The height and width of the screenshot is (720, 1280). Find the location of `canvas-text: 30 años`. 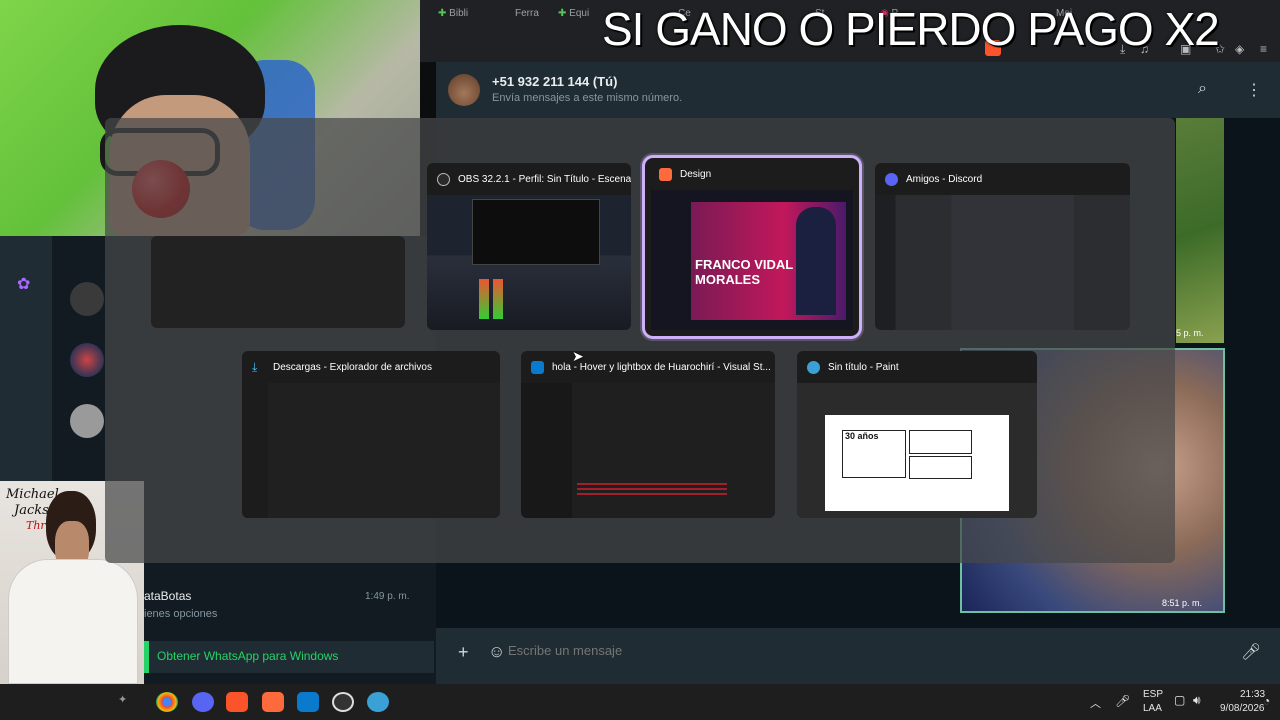

canvas-text: 30 años is located at coordinates (862, 436).